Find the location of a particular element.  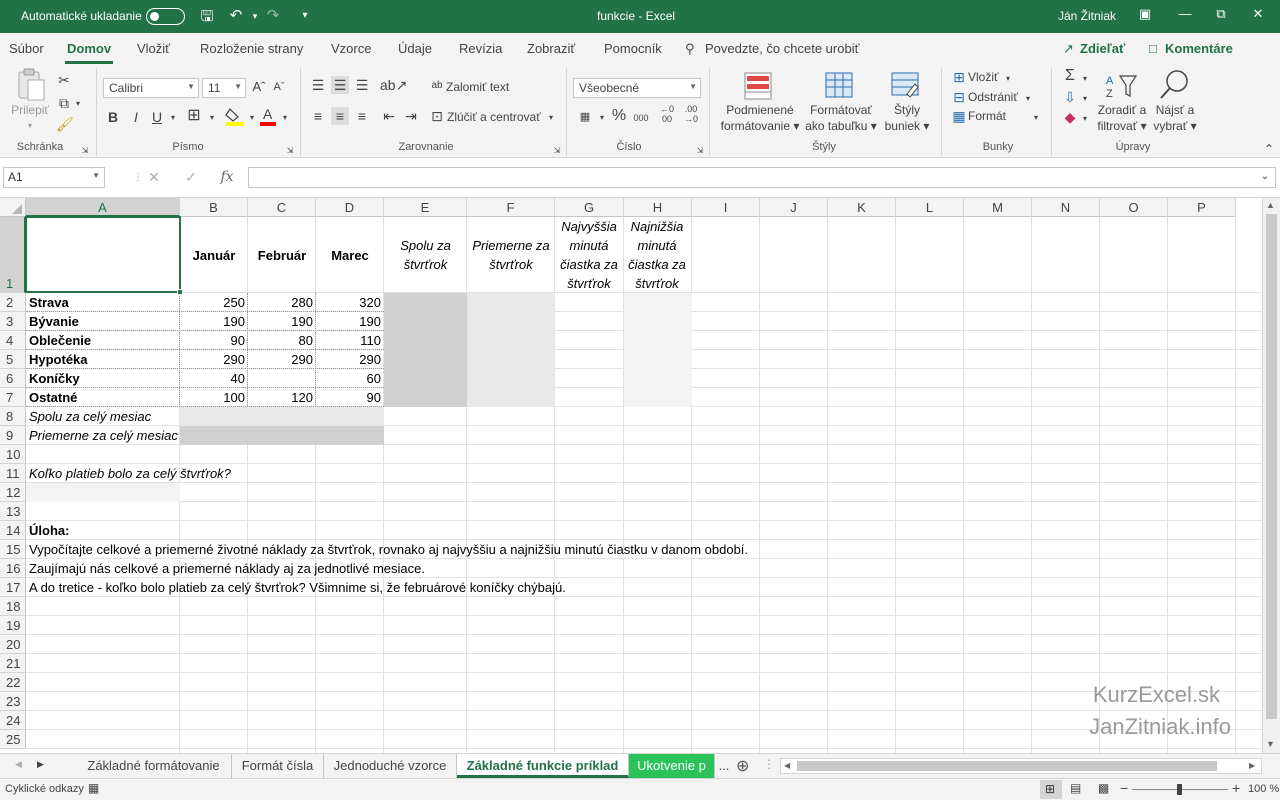

increase-indent-icon: ⇥ is located at coordinates (411, 116).